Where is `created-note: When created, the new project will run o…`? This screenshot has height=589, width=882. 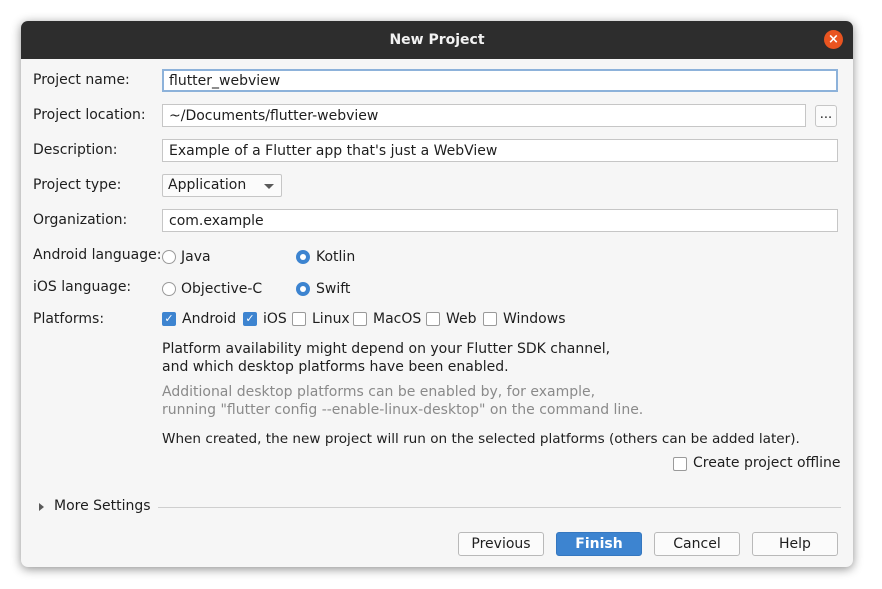 created-note: When created, the new project will run o… is located at coordinates (481, 439).